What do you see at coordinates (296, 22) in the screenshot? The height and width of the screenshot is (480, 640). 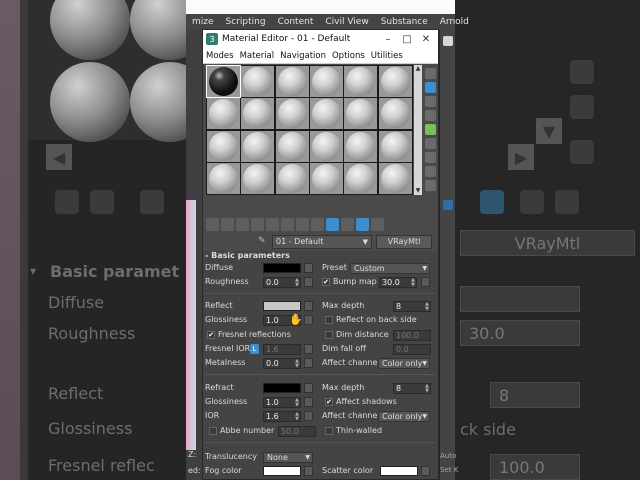 I see `max-menu-item: Content` at bounding box center [296, 22].